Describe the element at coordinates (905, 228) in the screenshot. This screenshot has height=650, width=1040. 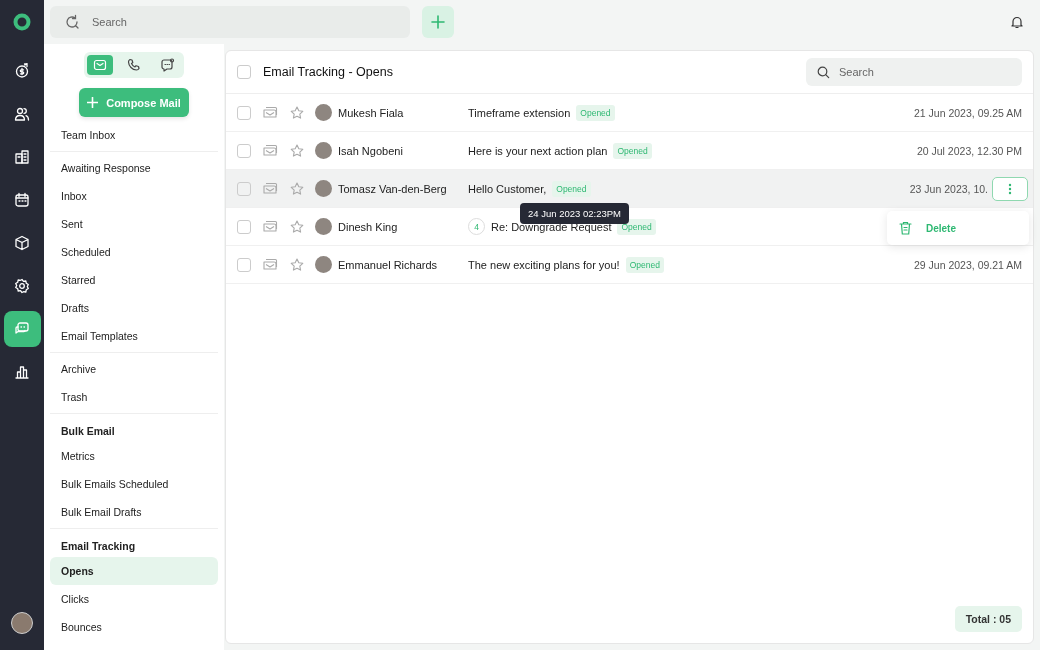
I see `trash-icon` at that location.